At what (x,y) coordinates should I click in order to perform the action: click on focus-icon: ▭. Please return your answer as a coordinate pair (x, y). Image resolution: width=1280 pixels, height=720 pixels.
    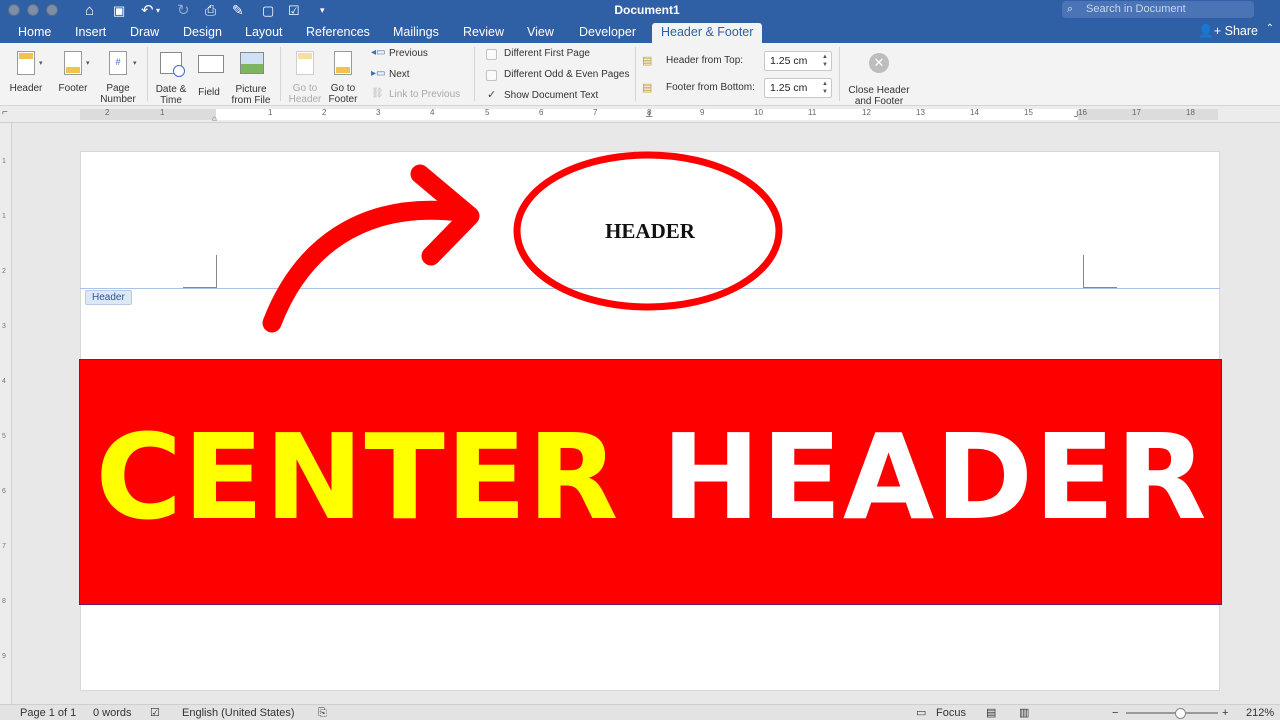
    Looking at the image, I should click on (921, 713).